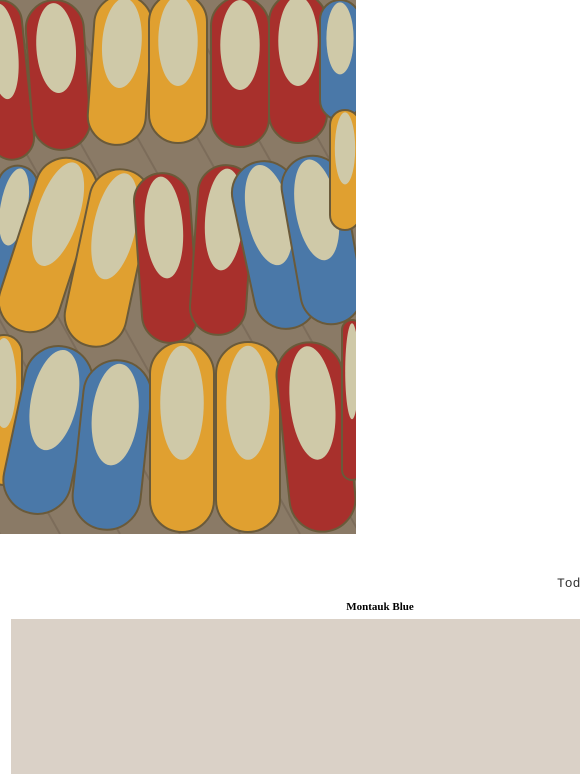 This screenshot has width=580, height=774. What do you see at coordinates (337, 60) in the screenshot?
I see `shoe-blue` at bounding box center [337, 60].